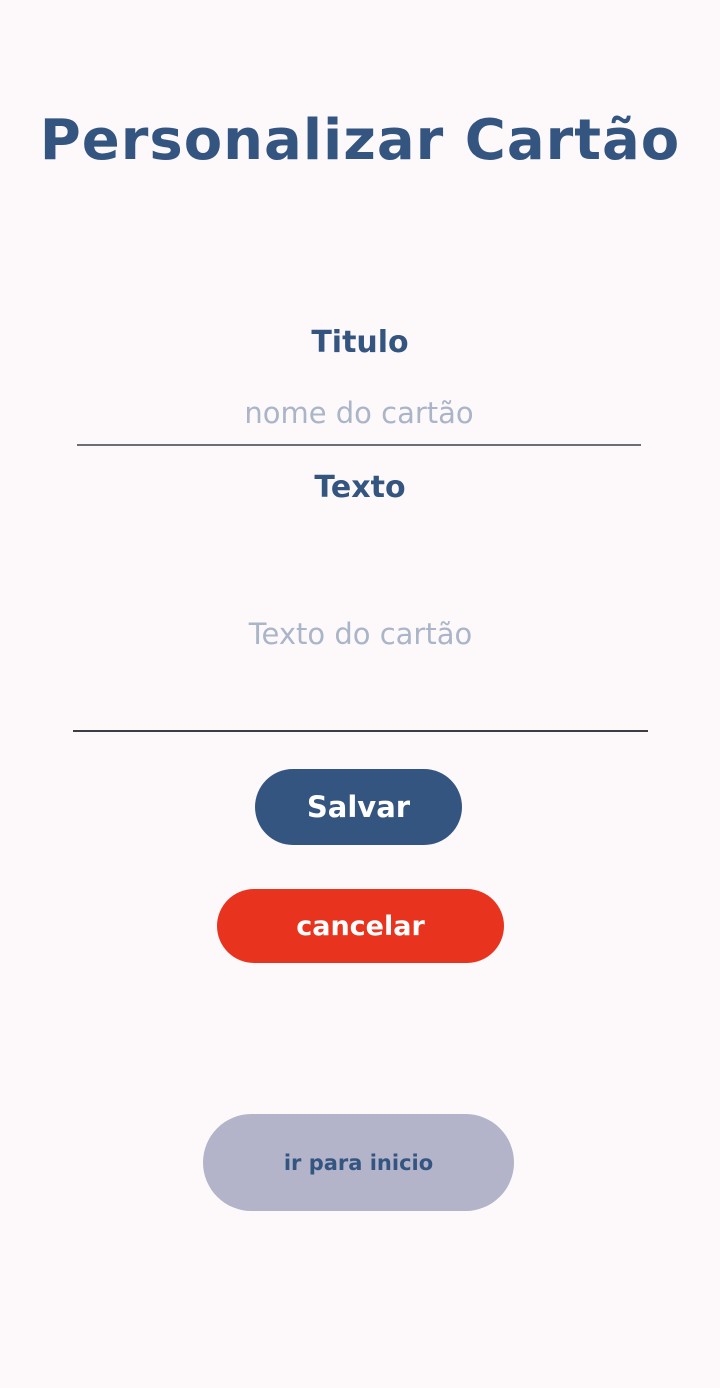 Image resolution: width=720 pixels, height=1388 pixels. What do you see at coordinates (360, 731) in the screenshot?
I see `texto-underline` at bounding box center [360, 731].